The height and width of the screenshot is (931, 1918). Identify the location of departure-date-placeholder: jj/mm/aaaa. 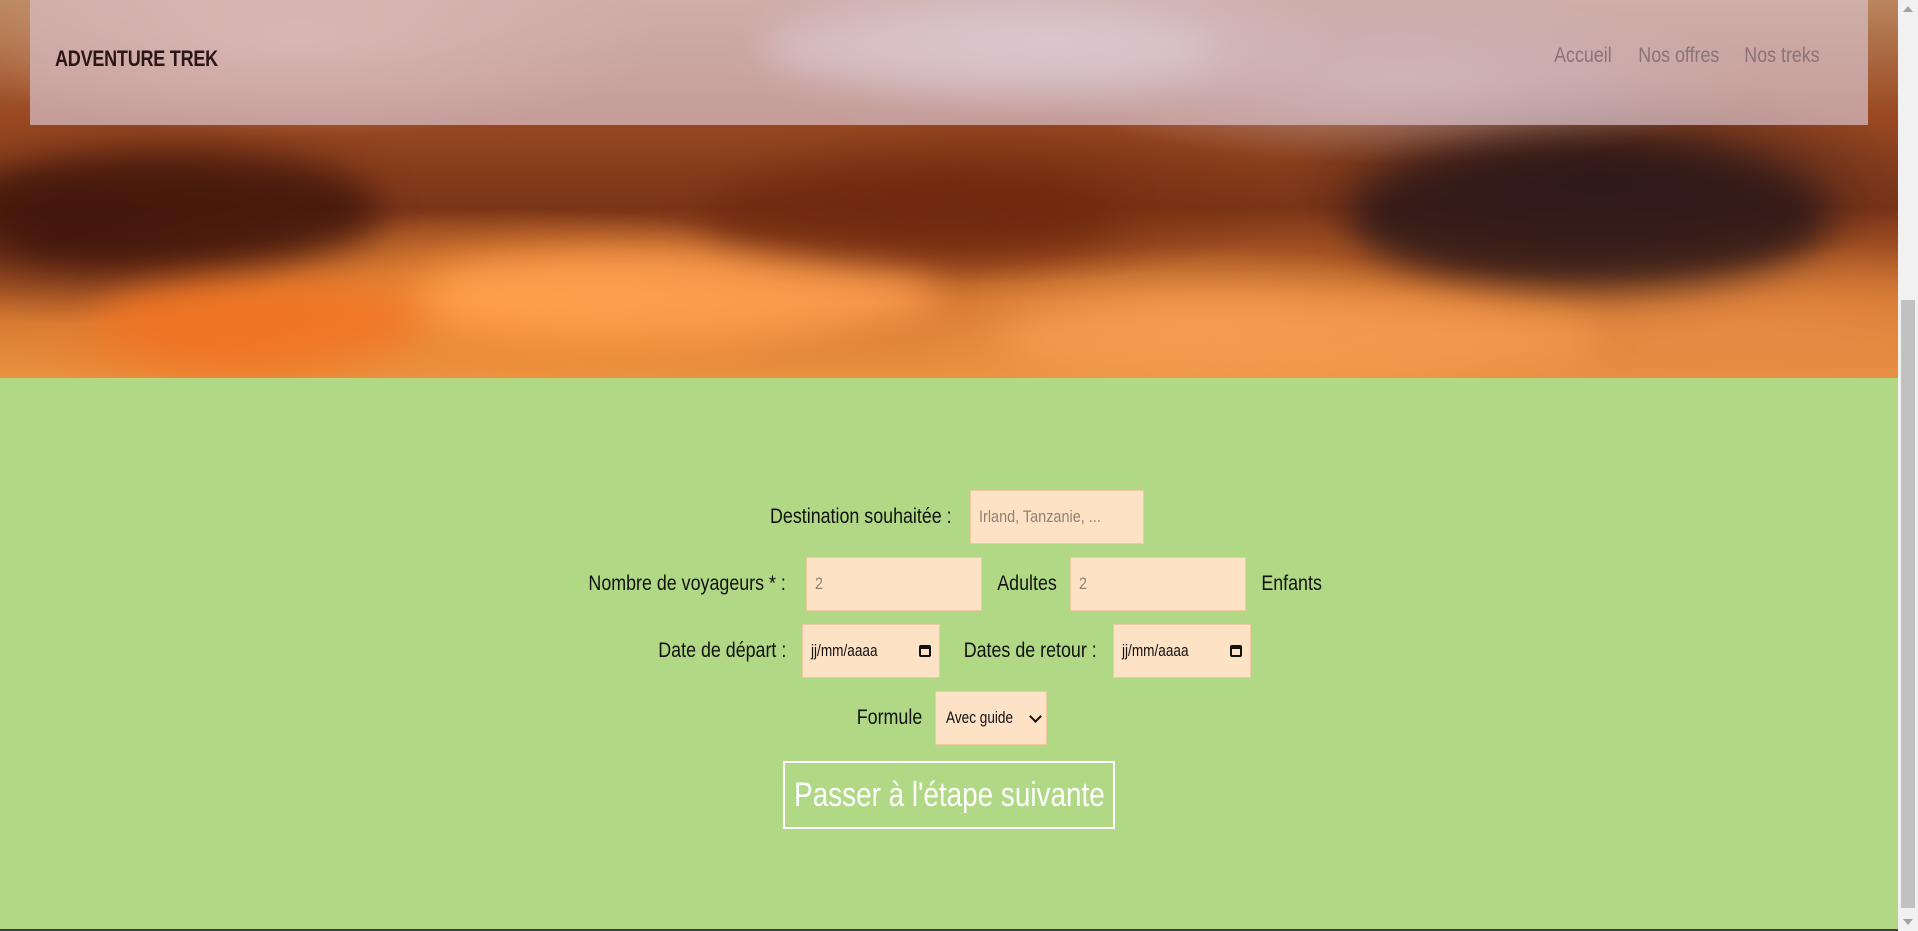
(844, 650).